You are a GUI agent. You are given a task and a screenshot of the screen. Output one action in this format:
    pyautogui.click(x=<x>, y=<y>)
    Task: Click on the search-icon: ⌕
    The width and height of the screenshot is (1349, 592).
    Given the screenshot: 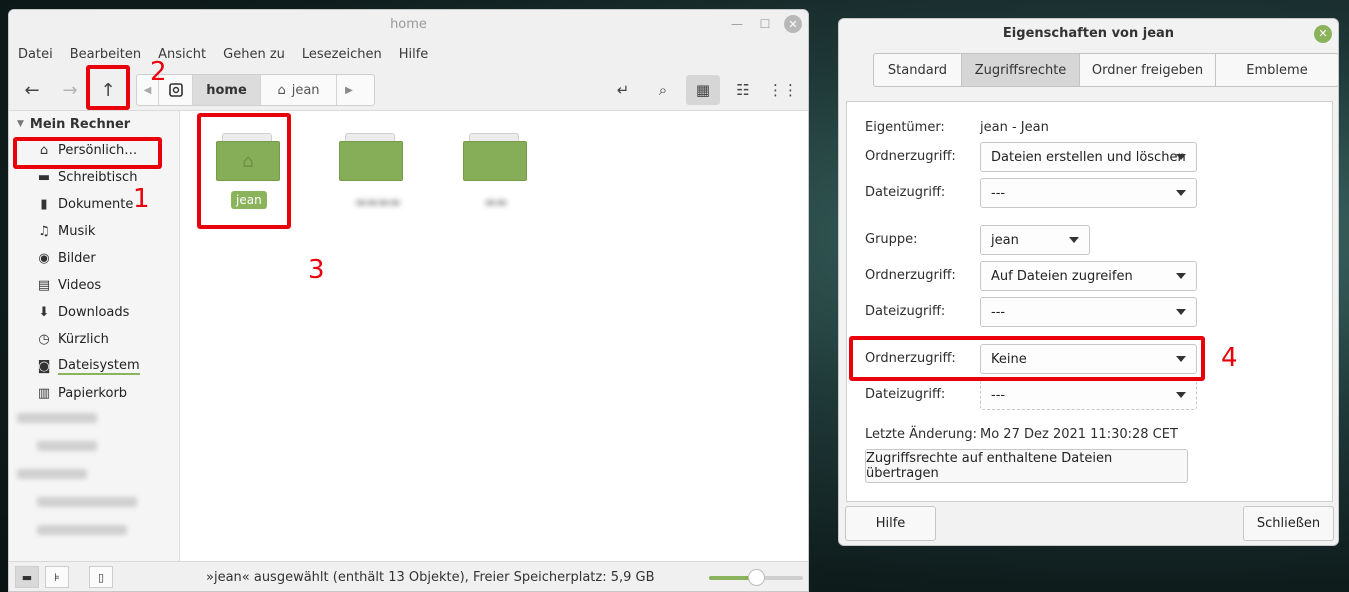 What is the action you would take?
    pyautogui.click(x=663, y=90)
    